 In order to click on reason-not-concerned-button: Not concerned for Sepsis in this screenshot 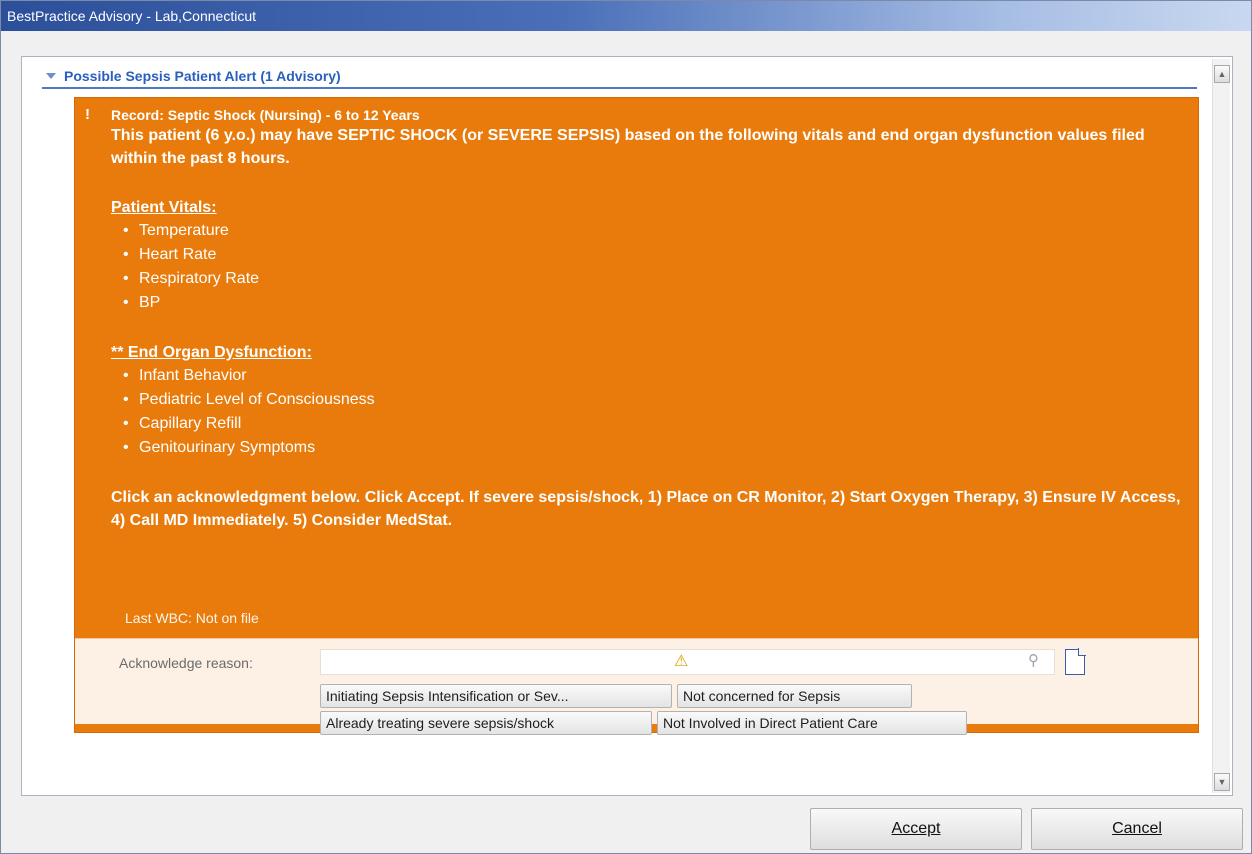, I will do `click(794, 696)`.